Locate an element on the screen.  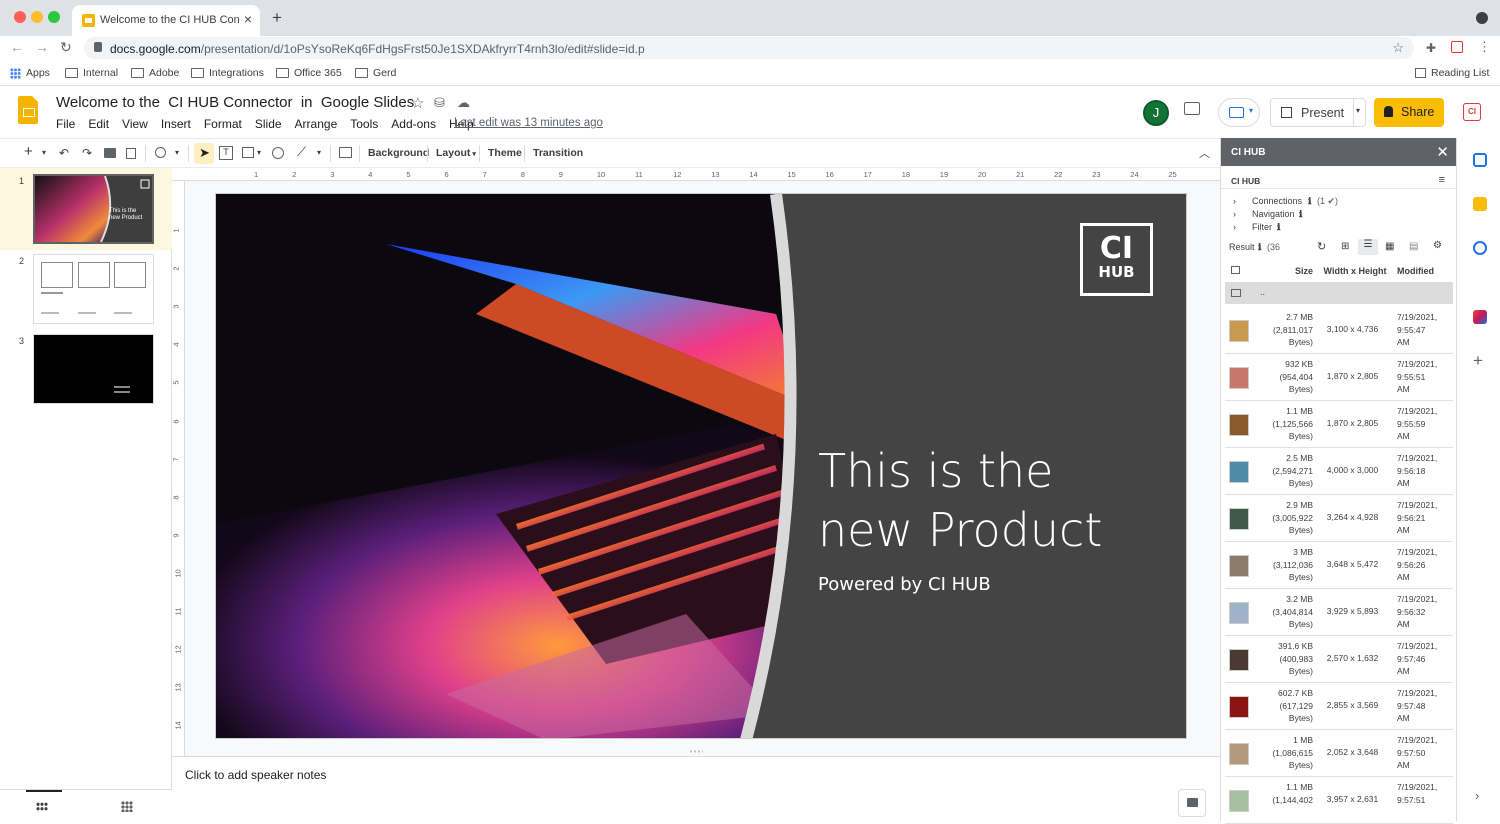
speaker-notes: Click to add speaker notes is located at coordinates (696, 788).